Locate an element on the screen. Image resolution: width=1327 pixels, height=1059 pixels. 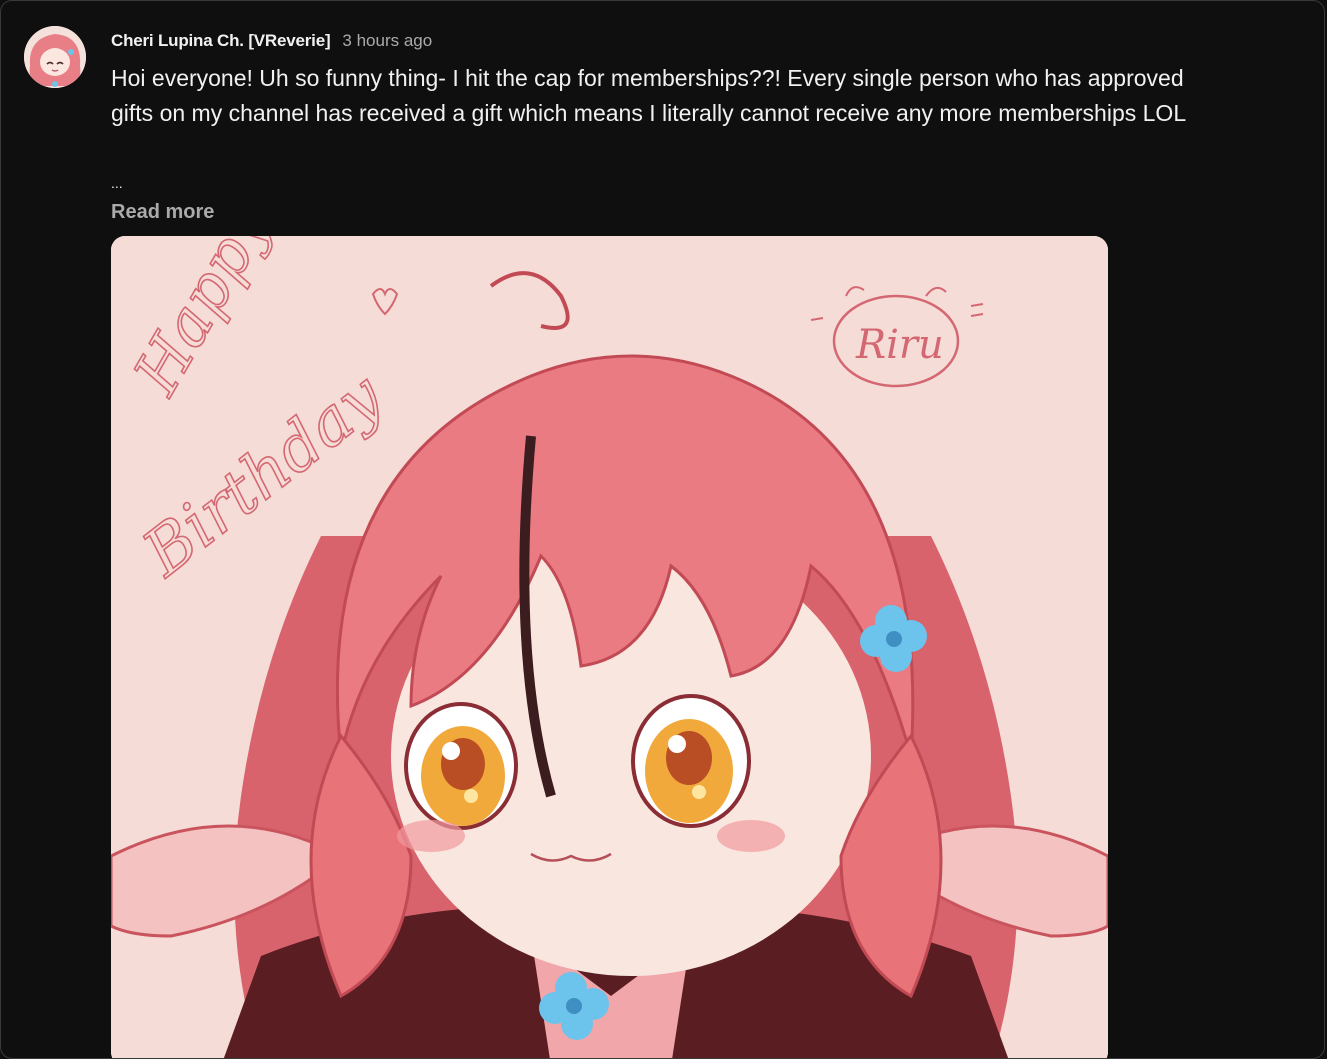
left-blush is located at coordinates (431, 836).